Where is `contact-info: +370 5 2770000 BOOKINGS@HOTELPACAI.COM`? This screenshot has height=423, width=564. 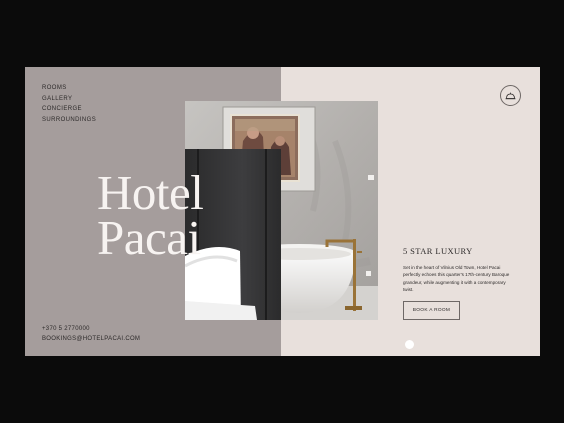 contact-info: +370 5 2770000 BOOKINGS@HOTELPACAI.COM is located at coordinates (91, 334).